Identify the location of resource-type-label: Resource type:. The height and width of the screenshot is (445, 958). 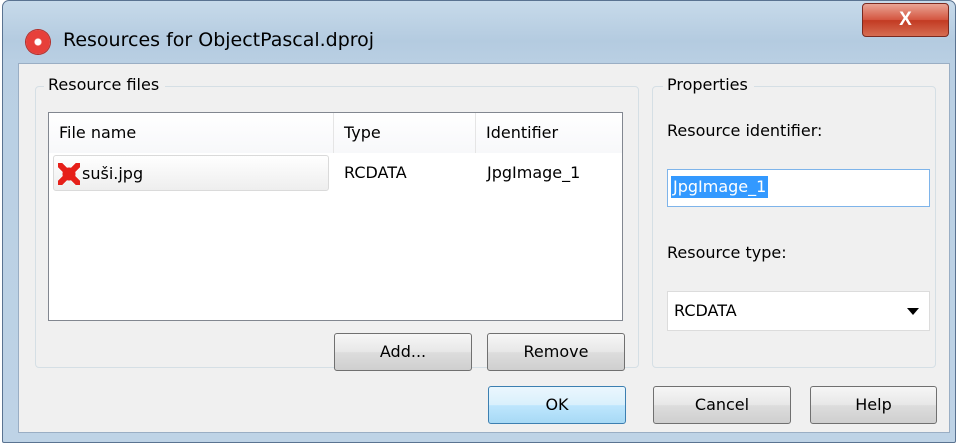
(727, 252).